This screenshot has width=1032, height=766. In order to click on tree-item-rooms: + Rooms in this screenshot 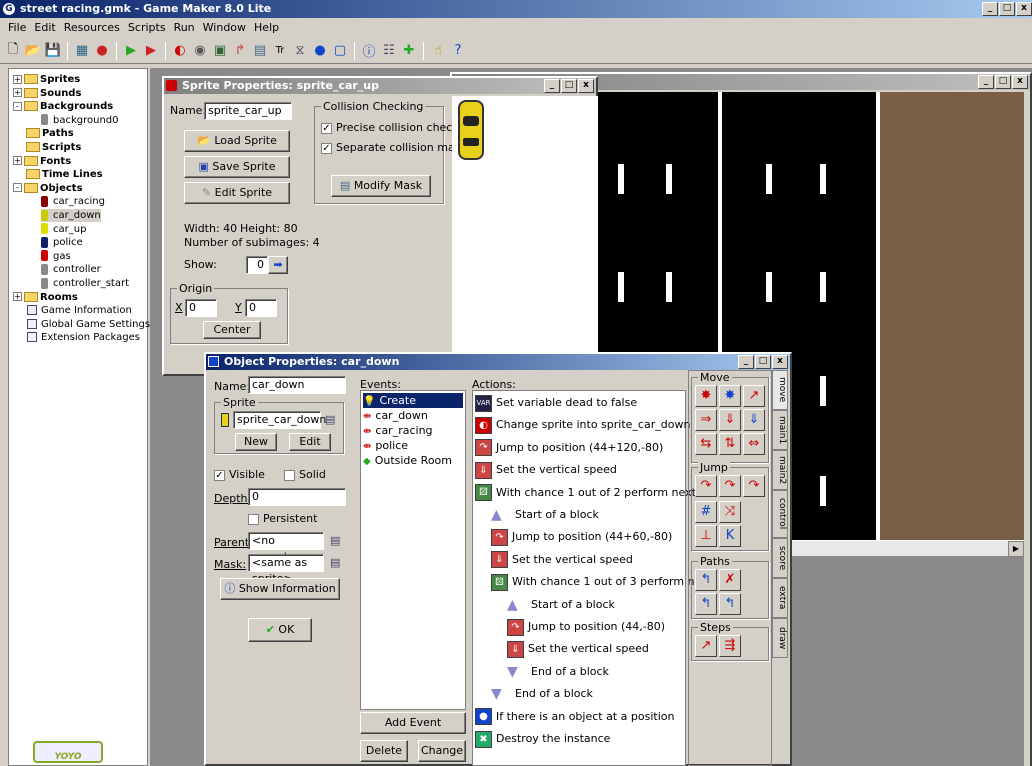, I will do `click(45, 297)`.